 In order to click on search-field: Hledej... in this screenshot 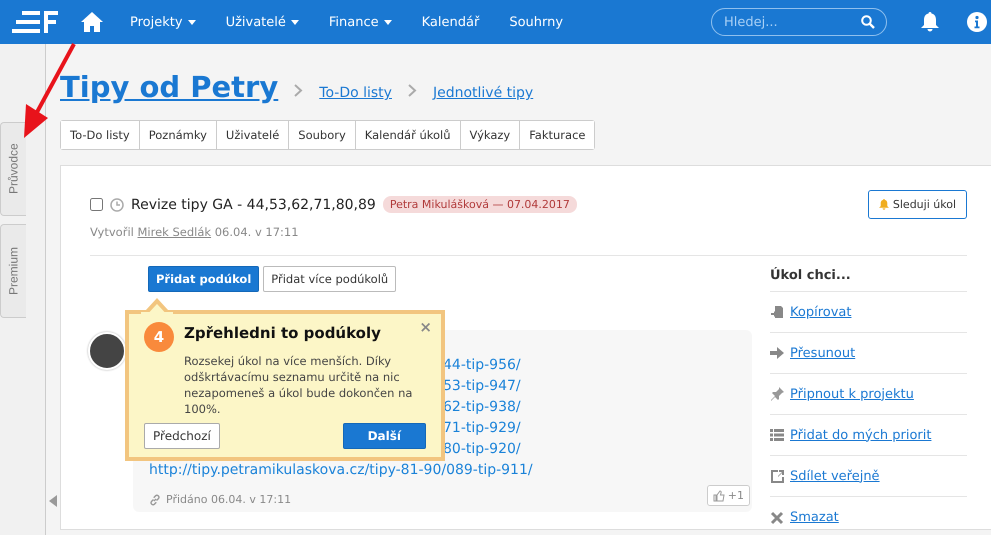, I will do `click(799, 22)`.